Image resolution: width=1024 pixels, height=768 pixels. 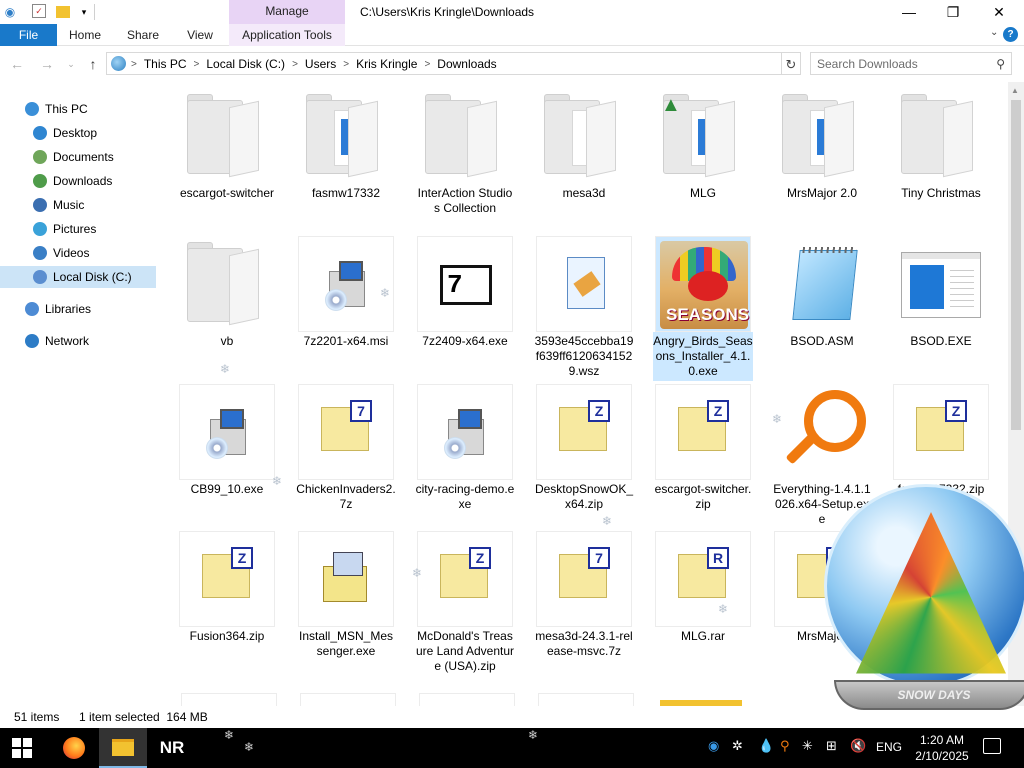 What do you see at coordinates (227, 293) in the screenshot?
I see `file-item: vb` at bounding box center [227, 293].